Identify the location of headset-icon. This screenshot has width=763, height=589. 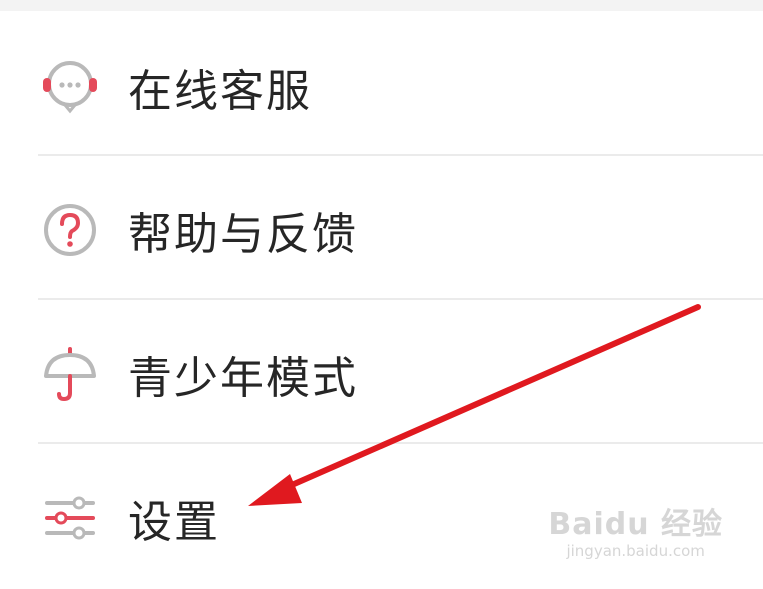
(70, 87).